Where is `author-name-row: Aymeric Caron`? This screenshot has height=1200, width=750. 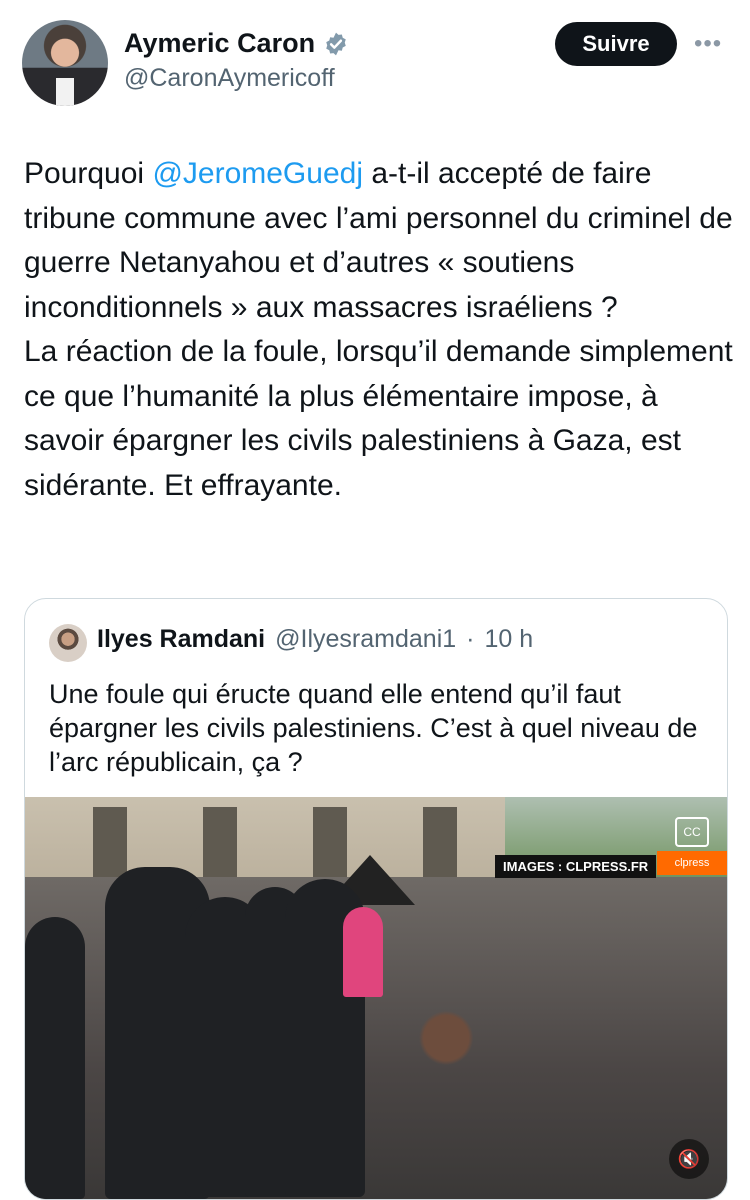
author-name-row: Aymeric Caron is located at coordinates (236, 43).